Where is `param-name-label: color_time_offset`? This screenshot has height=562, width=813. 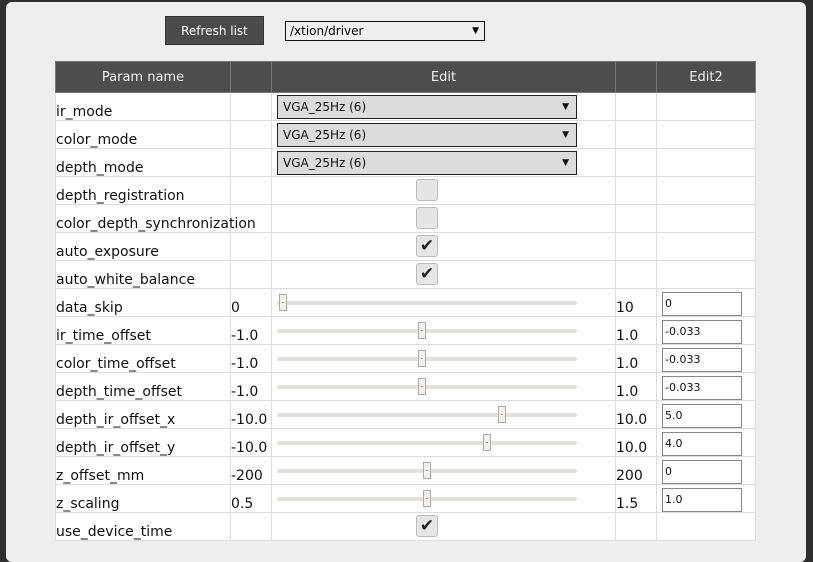 param-name-label: color_time_offset is located at coordinates (116, 364).